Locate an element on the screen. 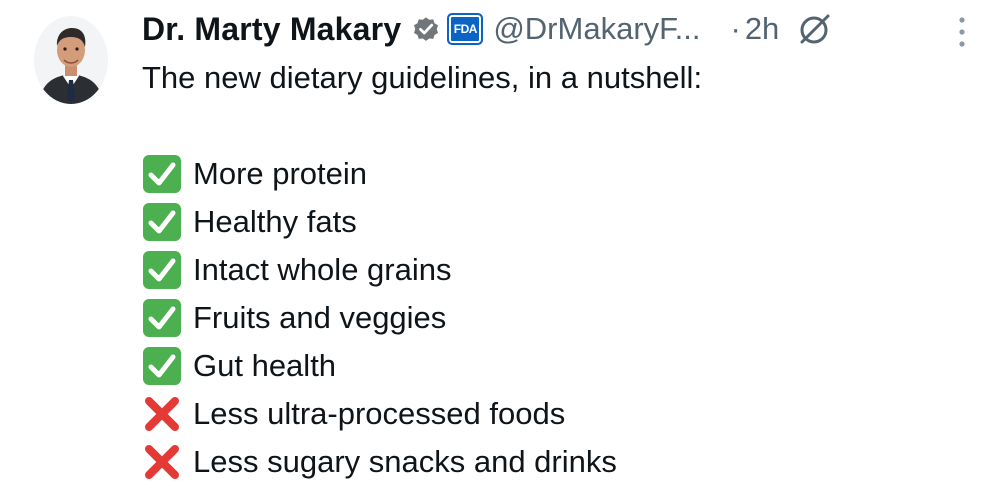 This screenshot has width=1008, height=493. grok-icon is located at coordinates (815, 29).